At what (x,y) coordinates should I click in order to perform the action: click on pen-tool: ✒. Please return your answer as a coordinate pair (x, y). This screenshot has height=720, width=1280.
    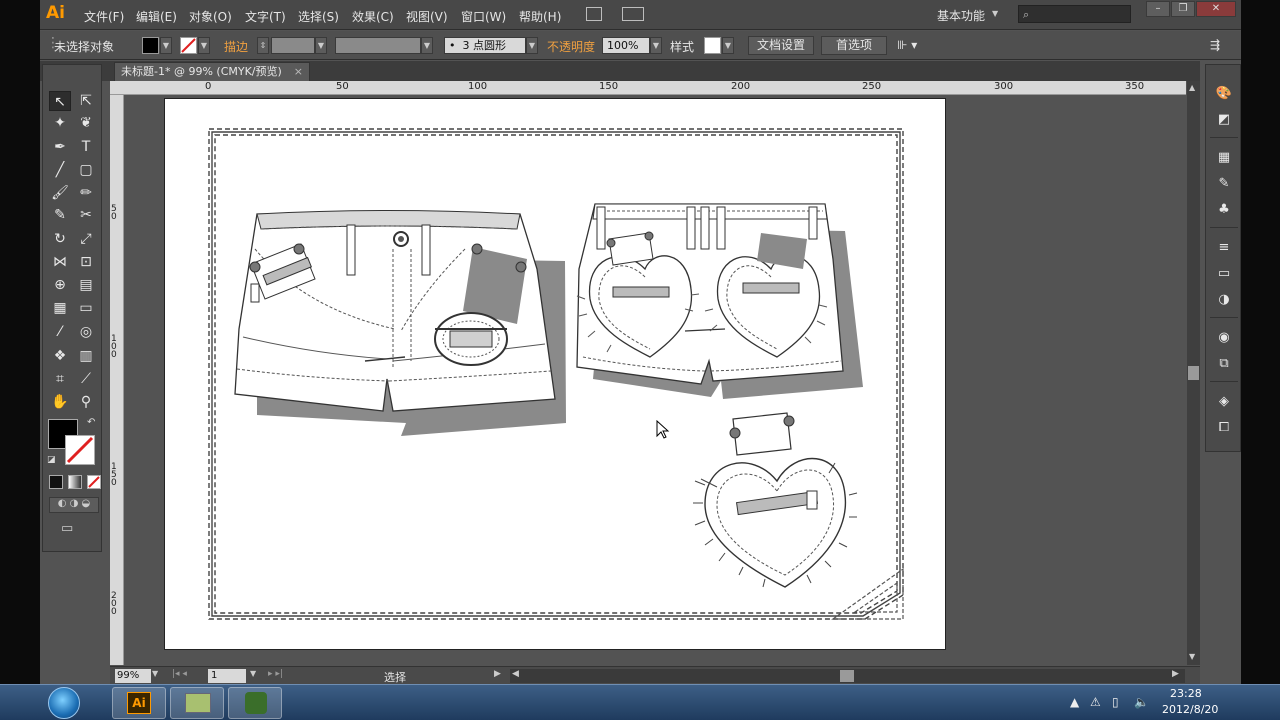
    Looking at the image, I should click on (60, 147).